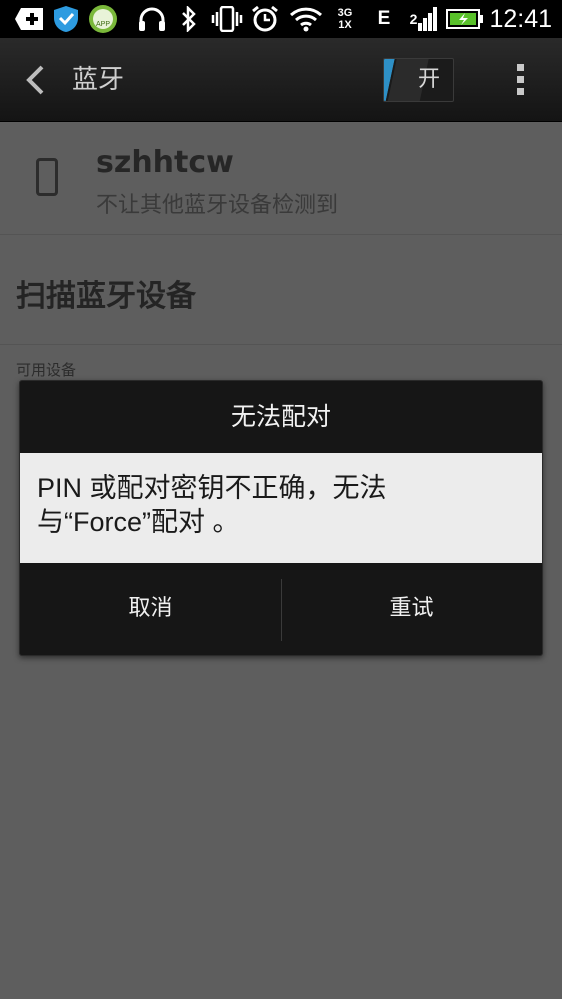 The image size is (562, 999). Describe the element at coordinates (281, 80) in the screenshot. I see `action-bar: 蓝牙 开` at that location.